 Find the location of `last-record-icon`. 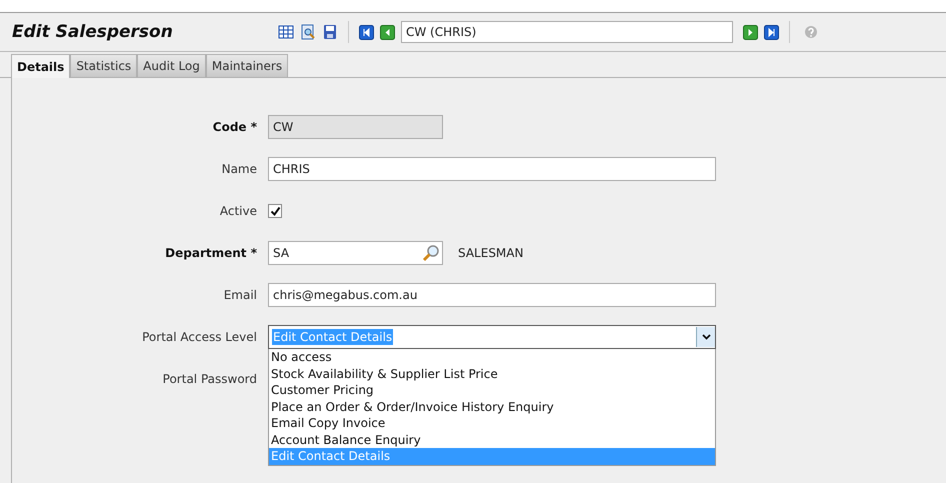

last-record-icon is located at coordinates (771, 32).